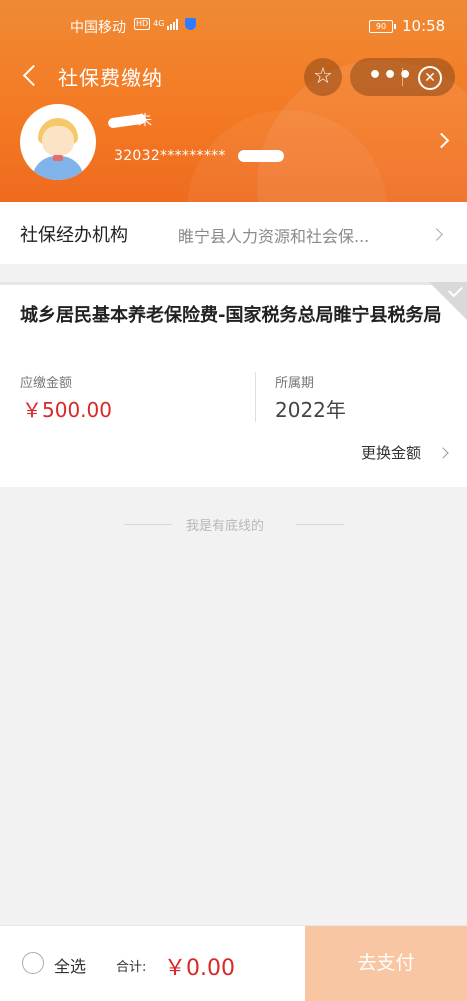  What do you see at coordinates (191, 24) in the screenshot?
I see `shield-icon` at bounding box center [191, 24].